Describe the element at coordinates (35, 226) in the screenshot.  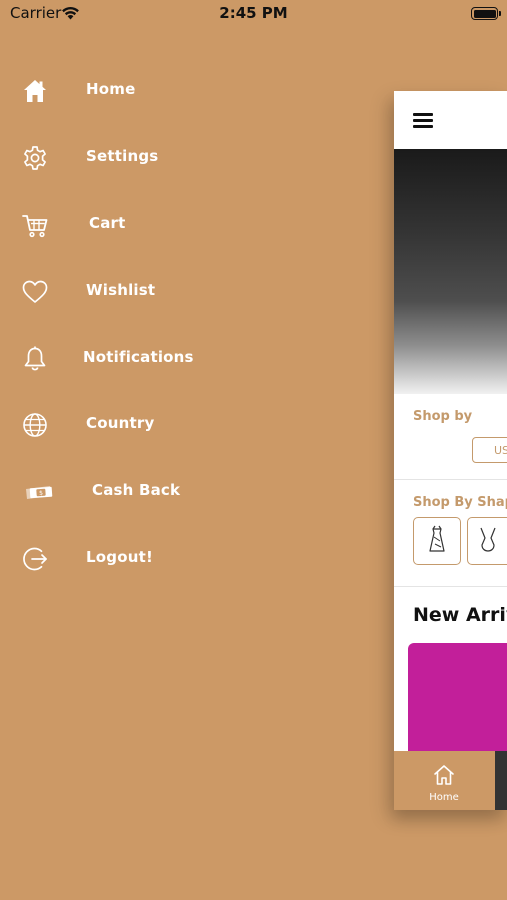
I see `cart-icon` at that location.